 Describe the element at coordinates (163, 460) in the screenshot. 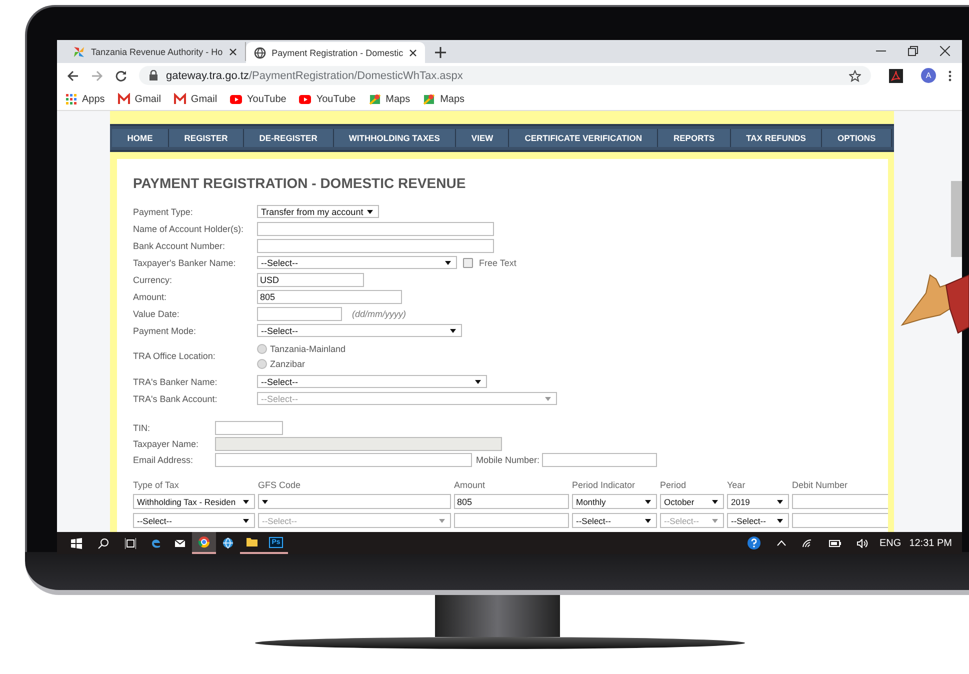

I see `field-label: Email Address:` at that location.